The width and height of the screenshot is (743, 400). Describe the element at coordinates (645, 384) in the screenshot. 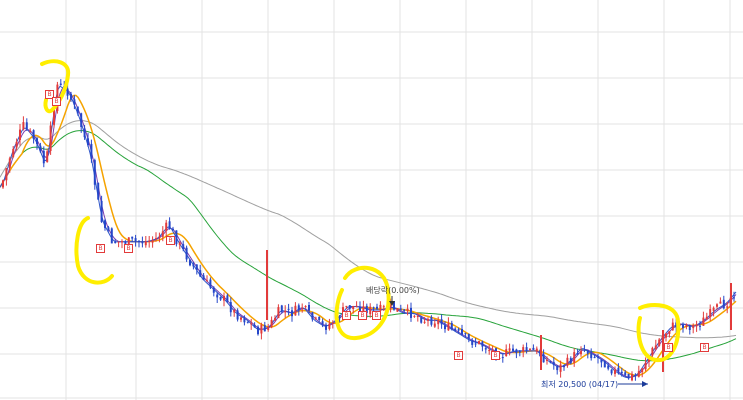

I see `low-arrow-head` at that location.